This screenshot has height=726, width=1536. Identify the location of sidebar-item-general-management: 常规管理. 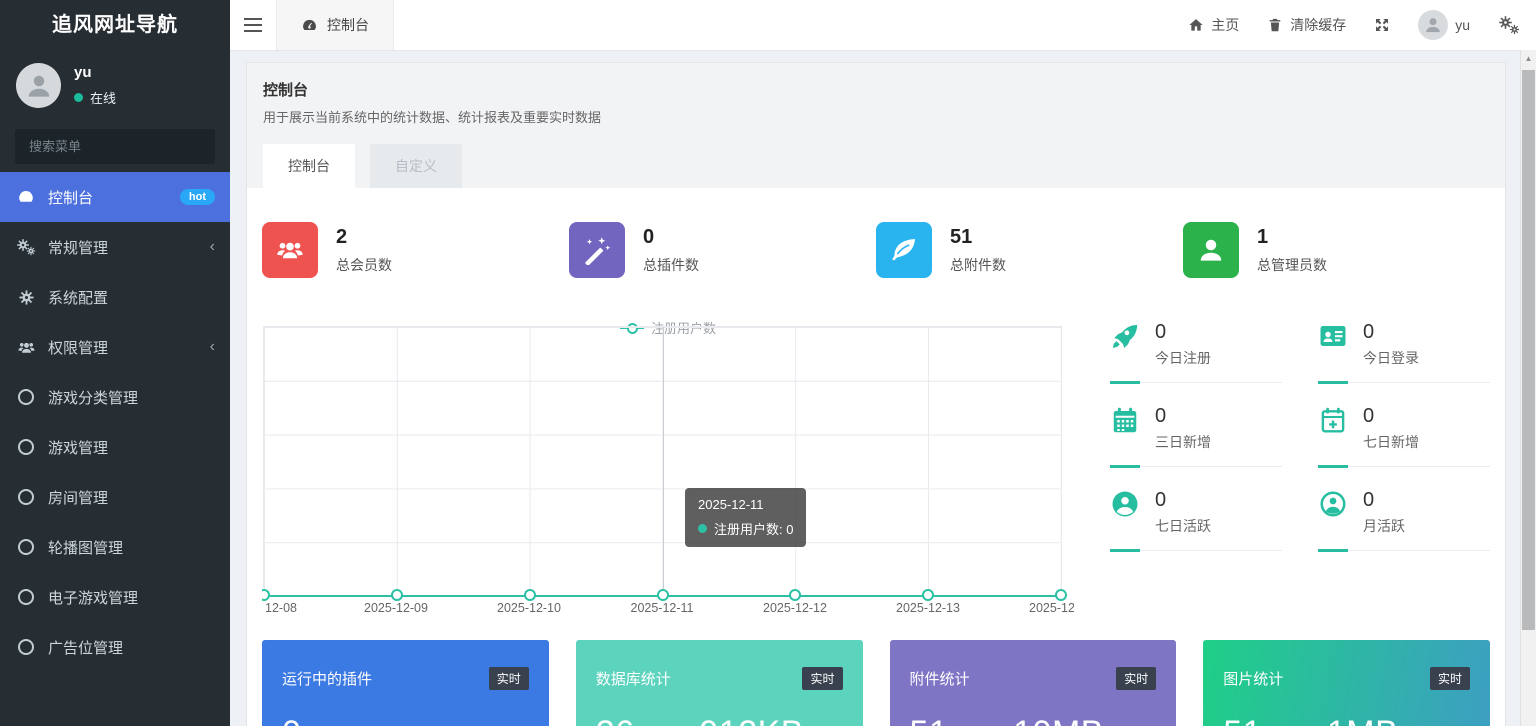
(115, 247).